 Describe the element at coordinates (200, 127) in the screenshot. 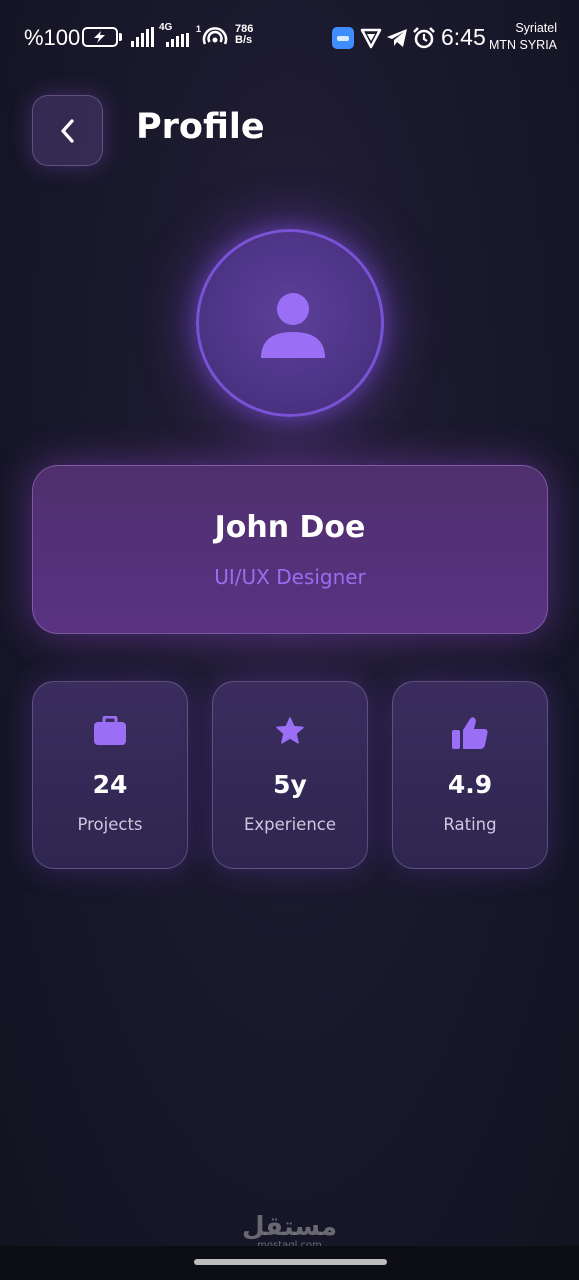

I see `page-title: Profile` at that location.